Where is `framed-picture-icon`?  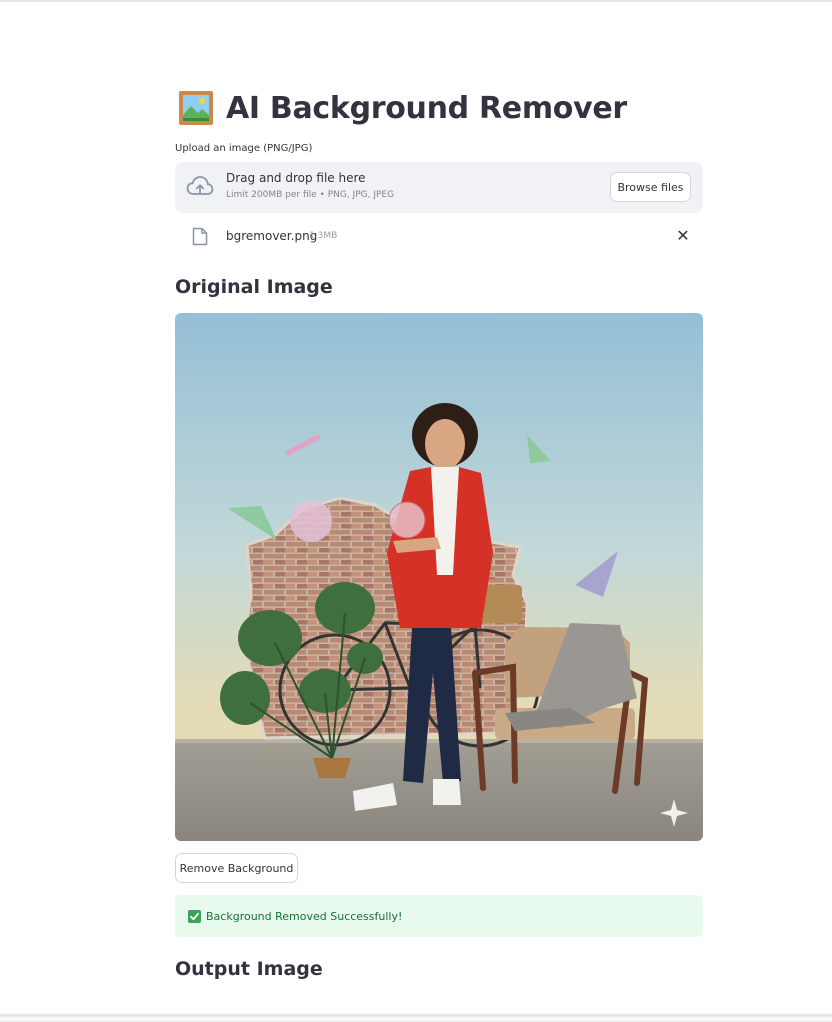 framed-picture-icon is located at coordinates (196, 108).